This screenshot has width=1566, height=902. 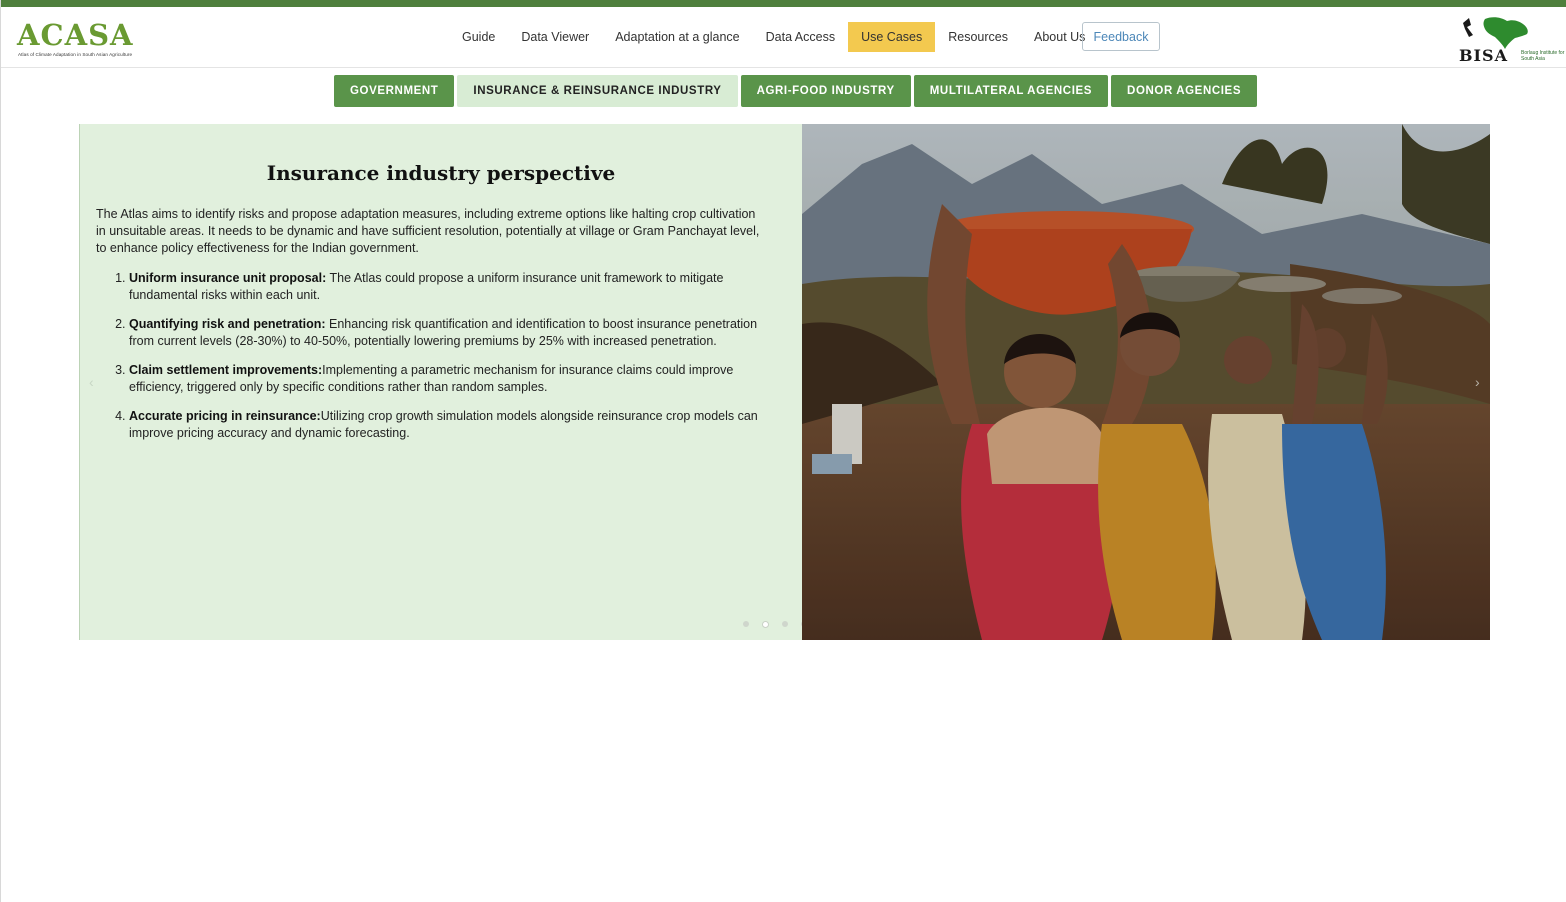 What do you see at coordinates (892, 37) in the screenshot?
I see `nav-item-use-cases: Use Cases` at bounding box center [892, 37].